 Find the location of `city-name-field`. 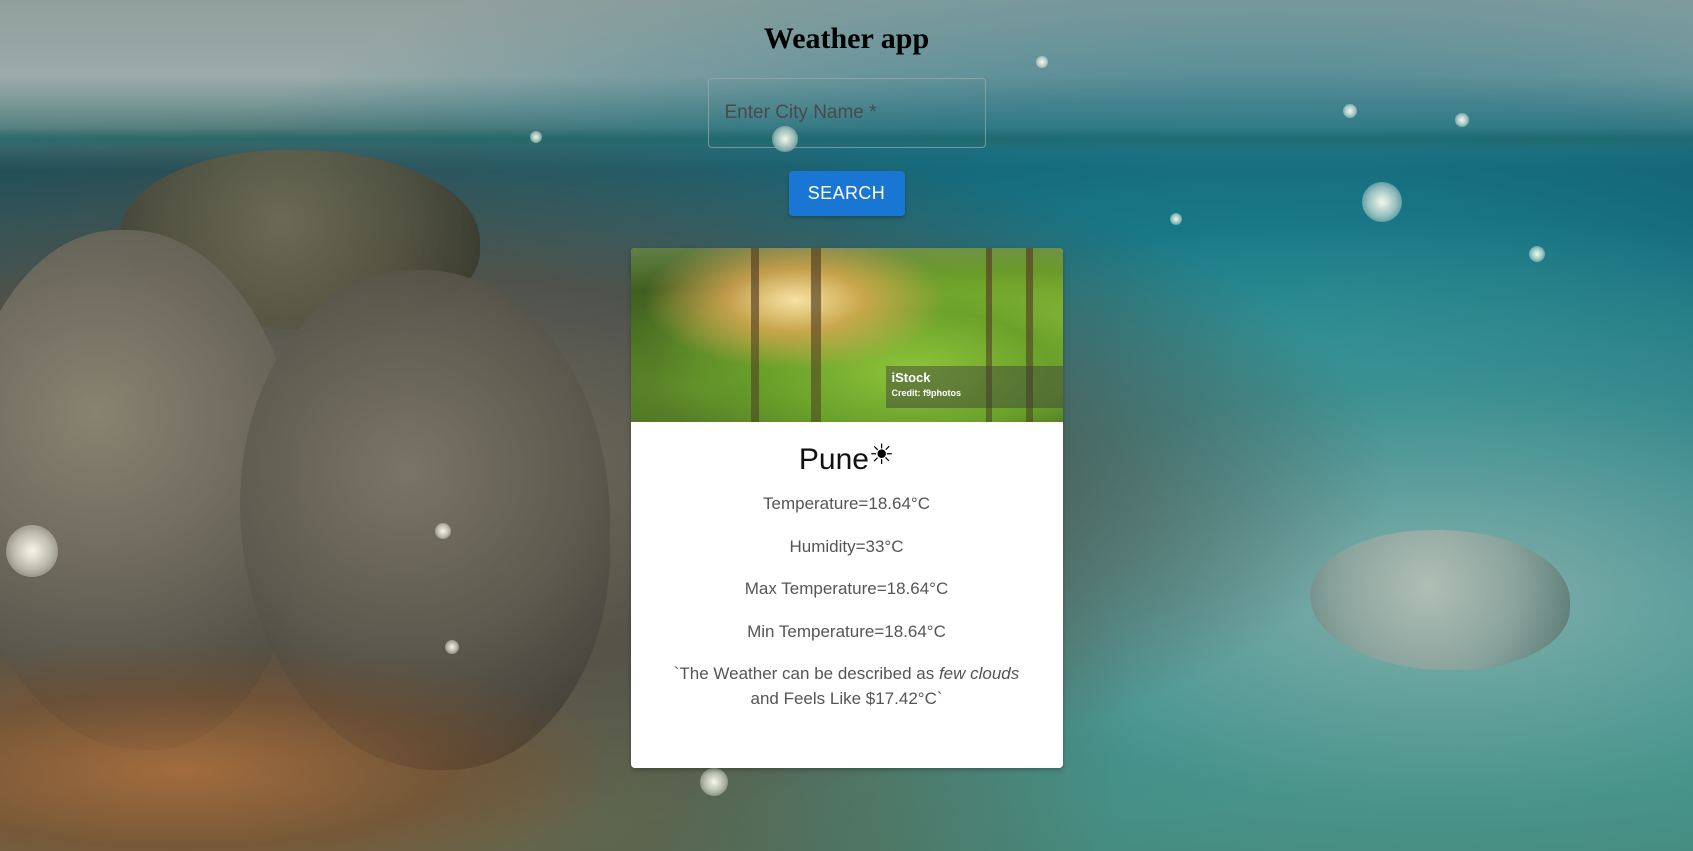

city-name-field is located at coordinates (846, 113).